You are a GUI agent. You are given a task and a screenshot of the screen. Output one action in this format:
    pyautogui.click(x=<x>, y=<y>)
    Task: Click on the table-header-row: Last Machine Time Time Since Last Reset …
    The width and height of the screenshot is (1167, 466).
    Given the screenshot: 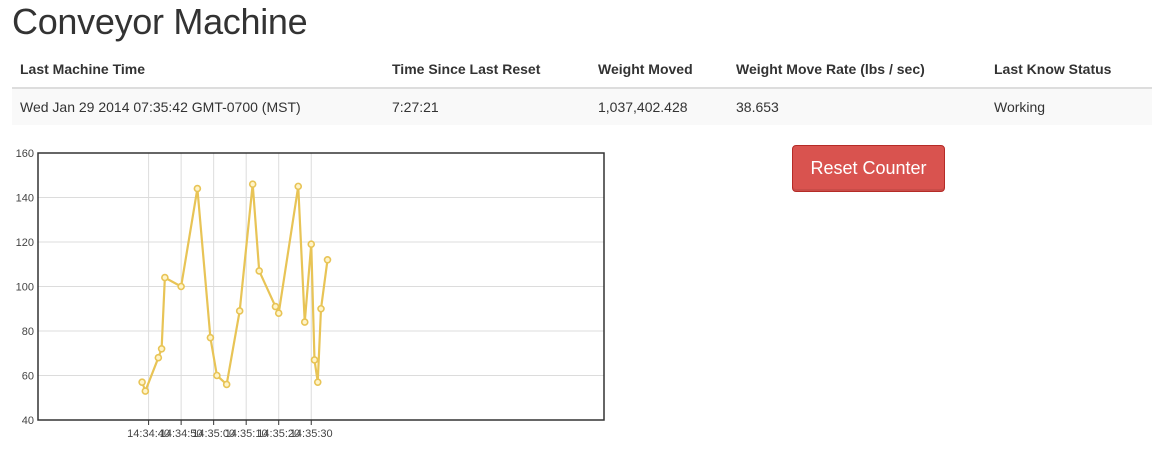 What is the action you would take?
    pyautogui.click(x=582, y=69)
    